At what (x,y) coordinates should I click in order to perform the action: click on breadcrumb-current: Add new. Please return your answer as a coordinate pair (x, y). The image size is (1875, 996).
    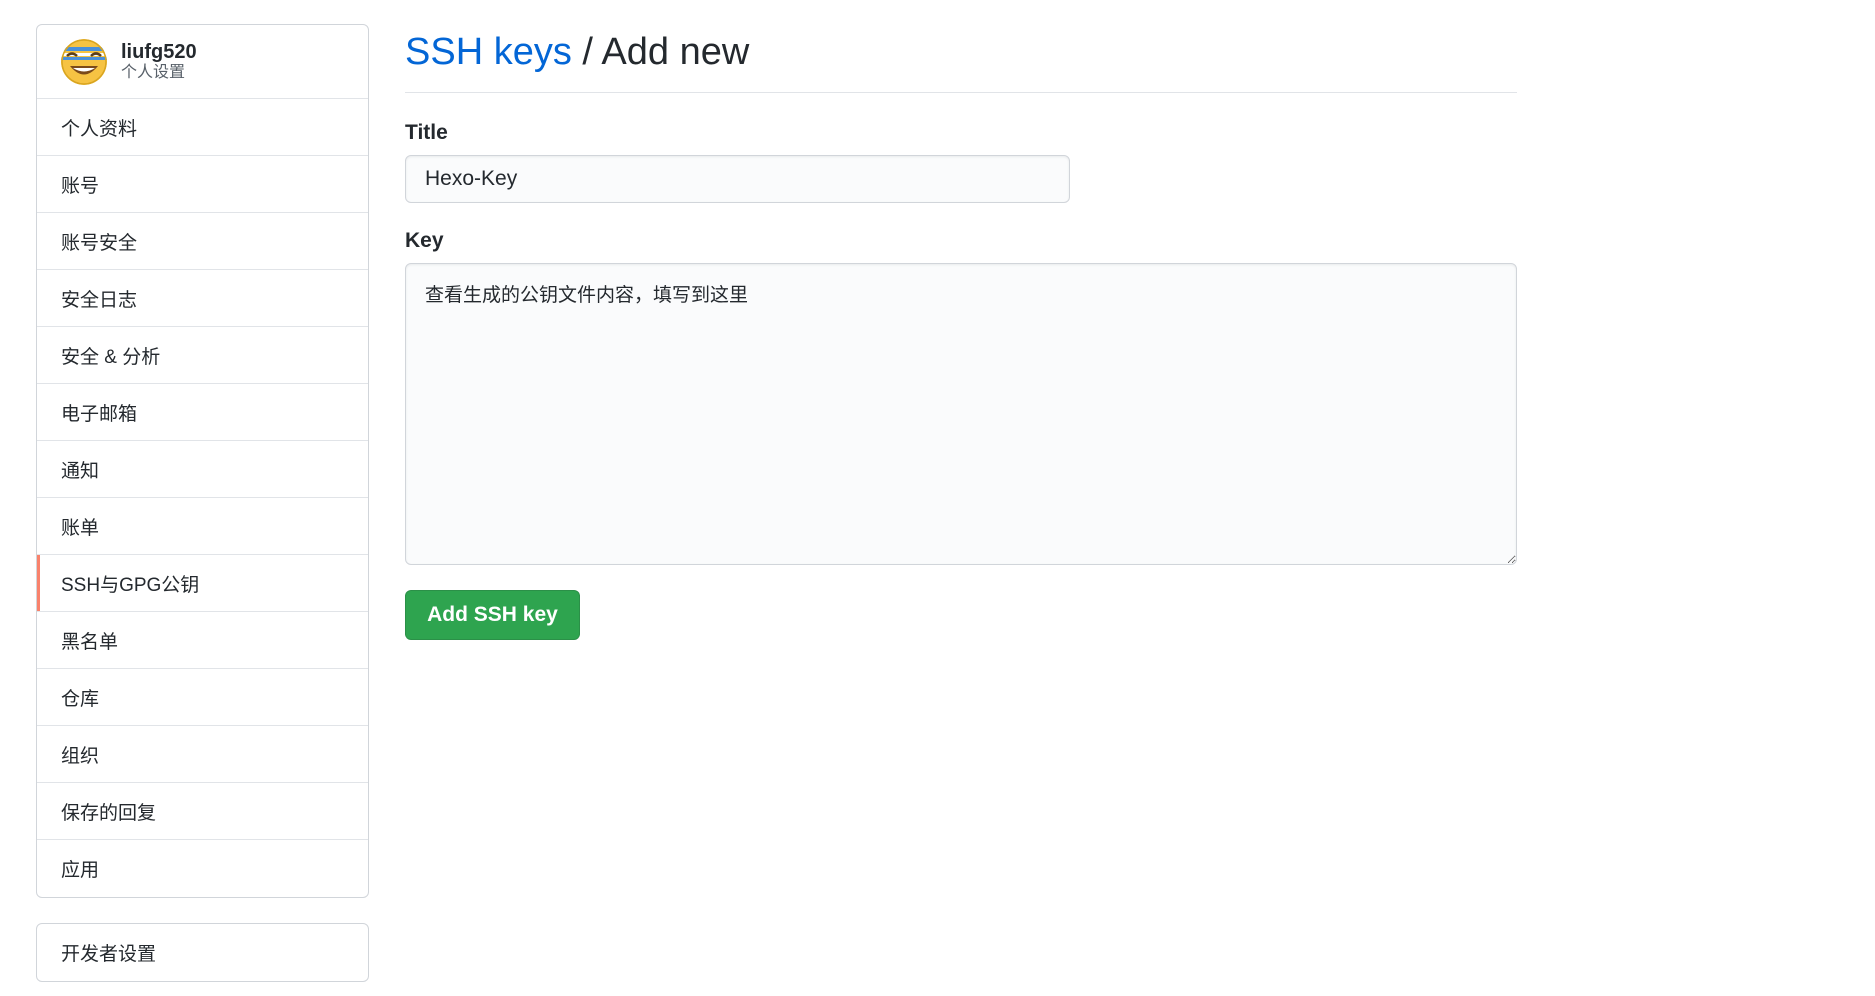
    Looking at the image, I should click on (675, 52).